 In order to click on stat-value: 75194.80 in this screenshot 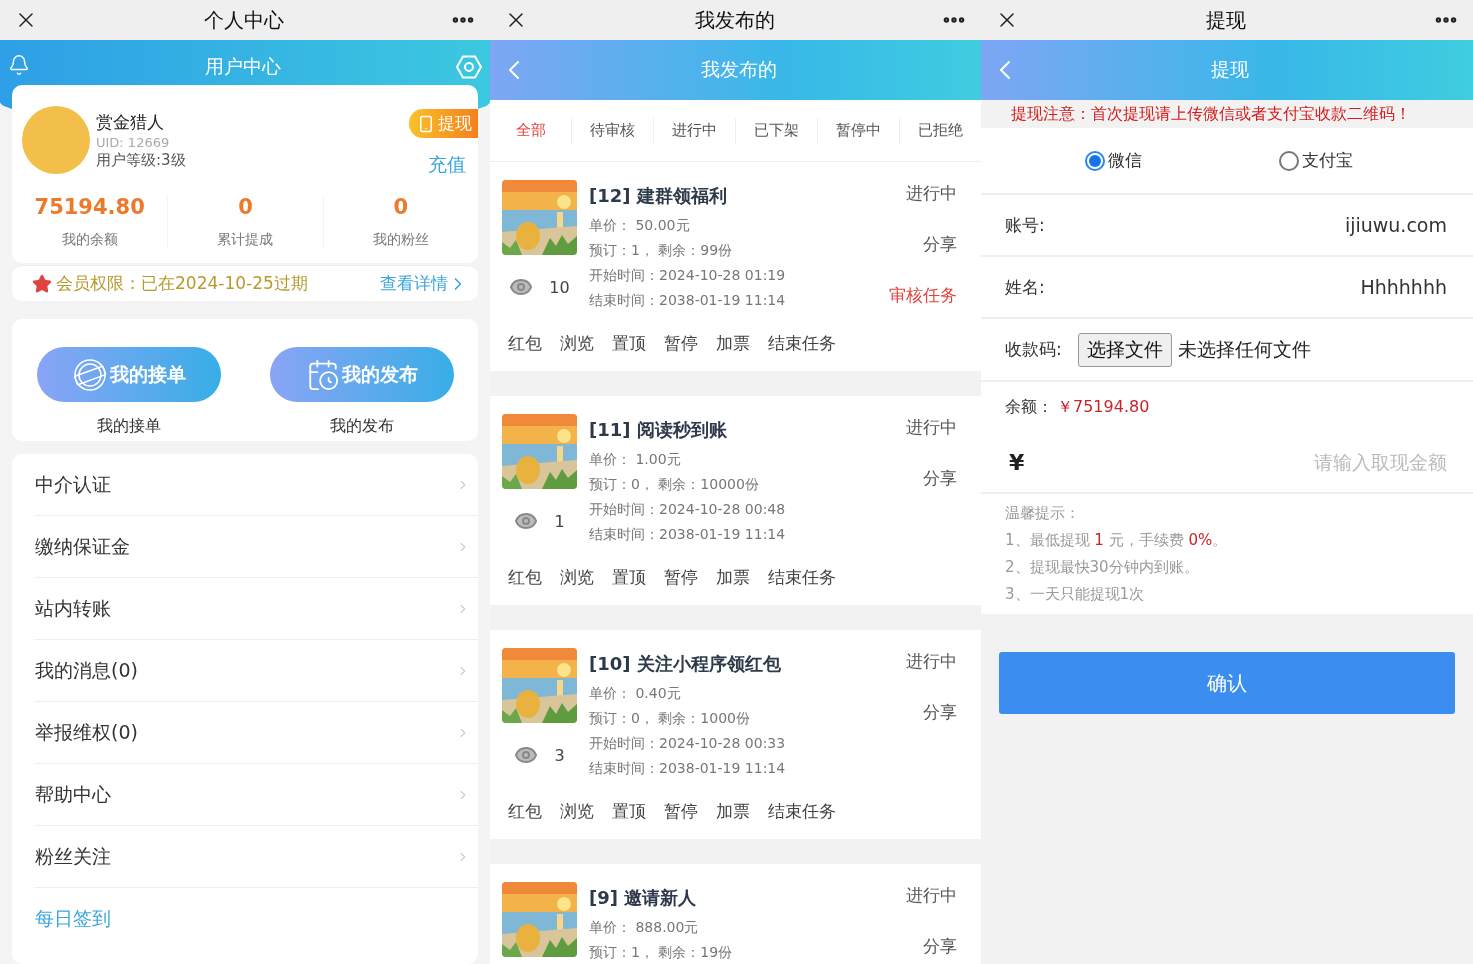, I will do `click(89, 207)`.